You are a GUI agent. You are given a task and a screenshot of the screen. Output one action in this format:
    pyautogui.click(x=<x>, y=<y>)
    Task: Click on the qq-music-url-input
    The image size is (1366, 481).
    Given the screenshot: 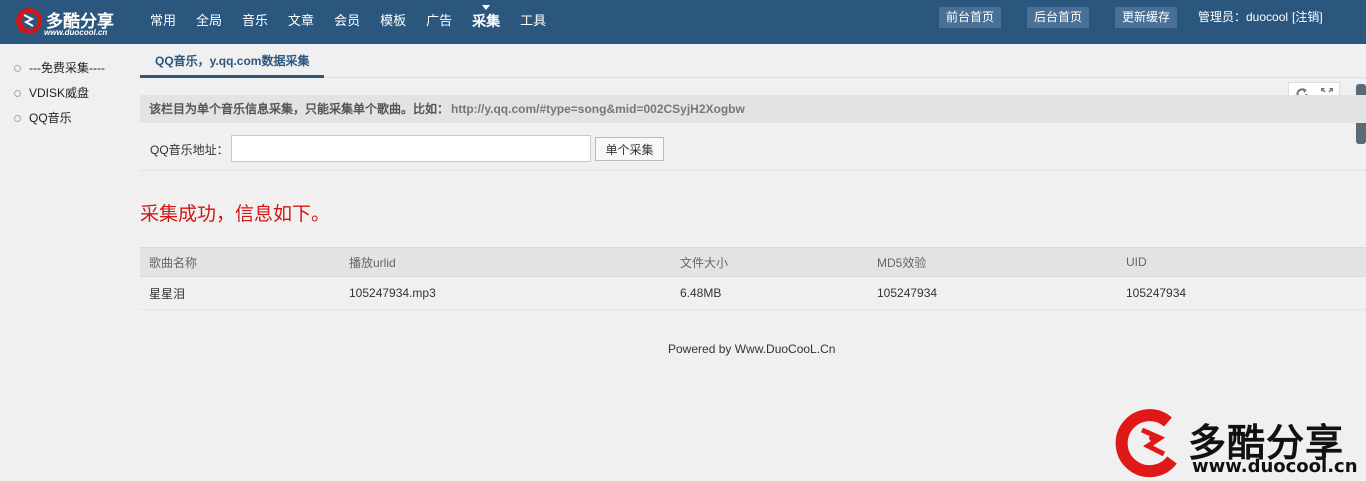 What is the action you would take?
    pyautogui.click(x=411, y=148)
    